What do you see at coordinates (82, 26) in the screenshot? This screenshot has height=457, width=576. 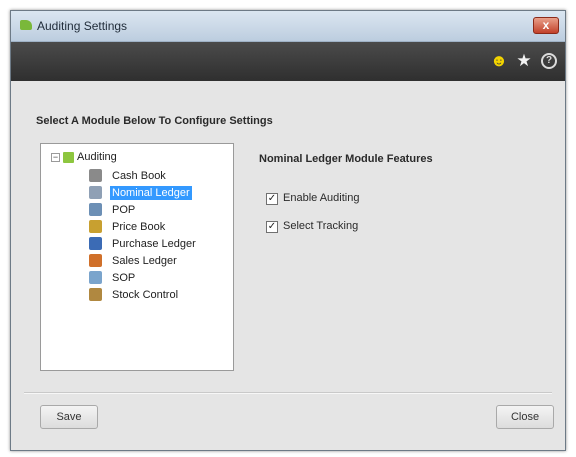 I see `window-title: Auditing Settings` at bounding box center [82, 26].